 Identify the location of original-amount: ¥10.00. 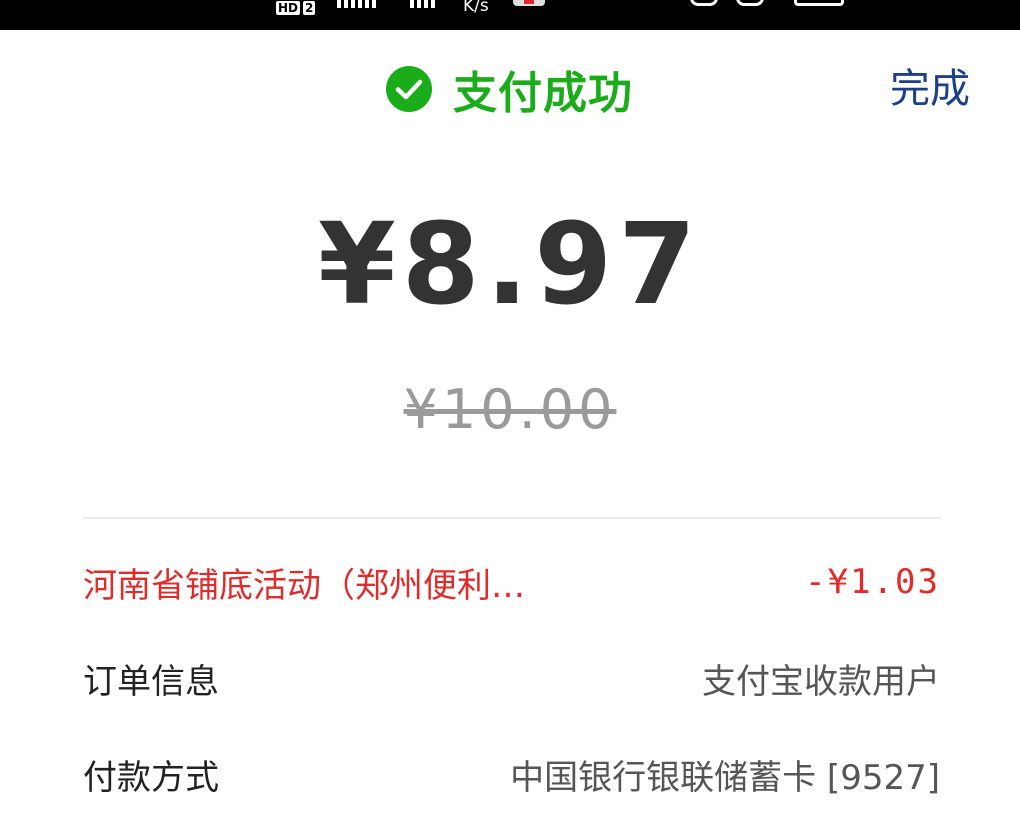
(510, 409).